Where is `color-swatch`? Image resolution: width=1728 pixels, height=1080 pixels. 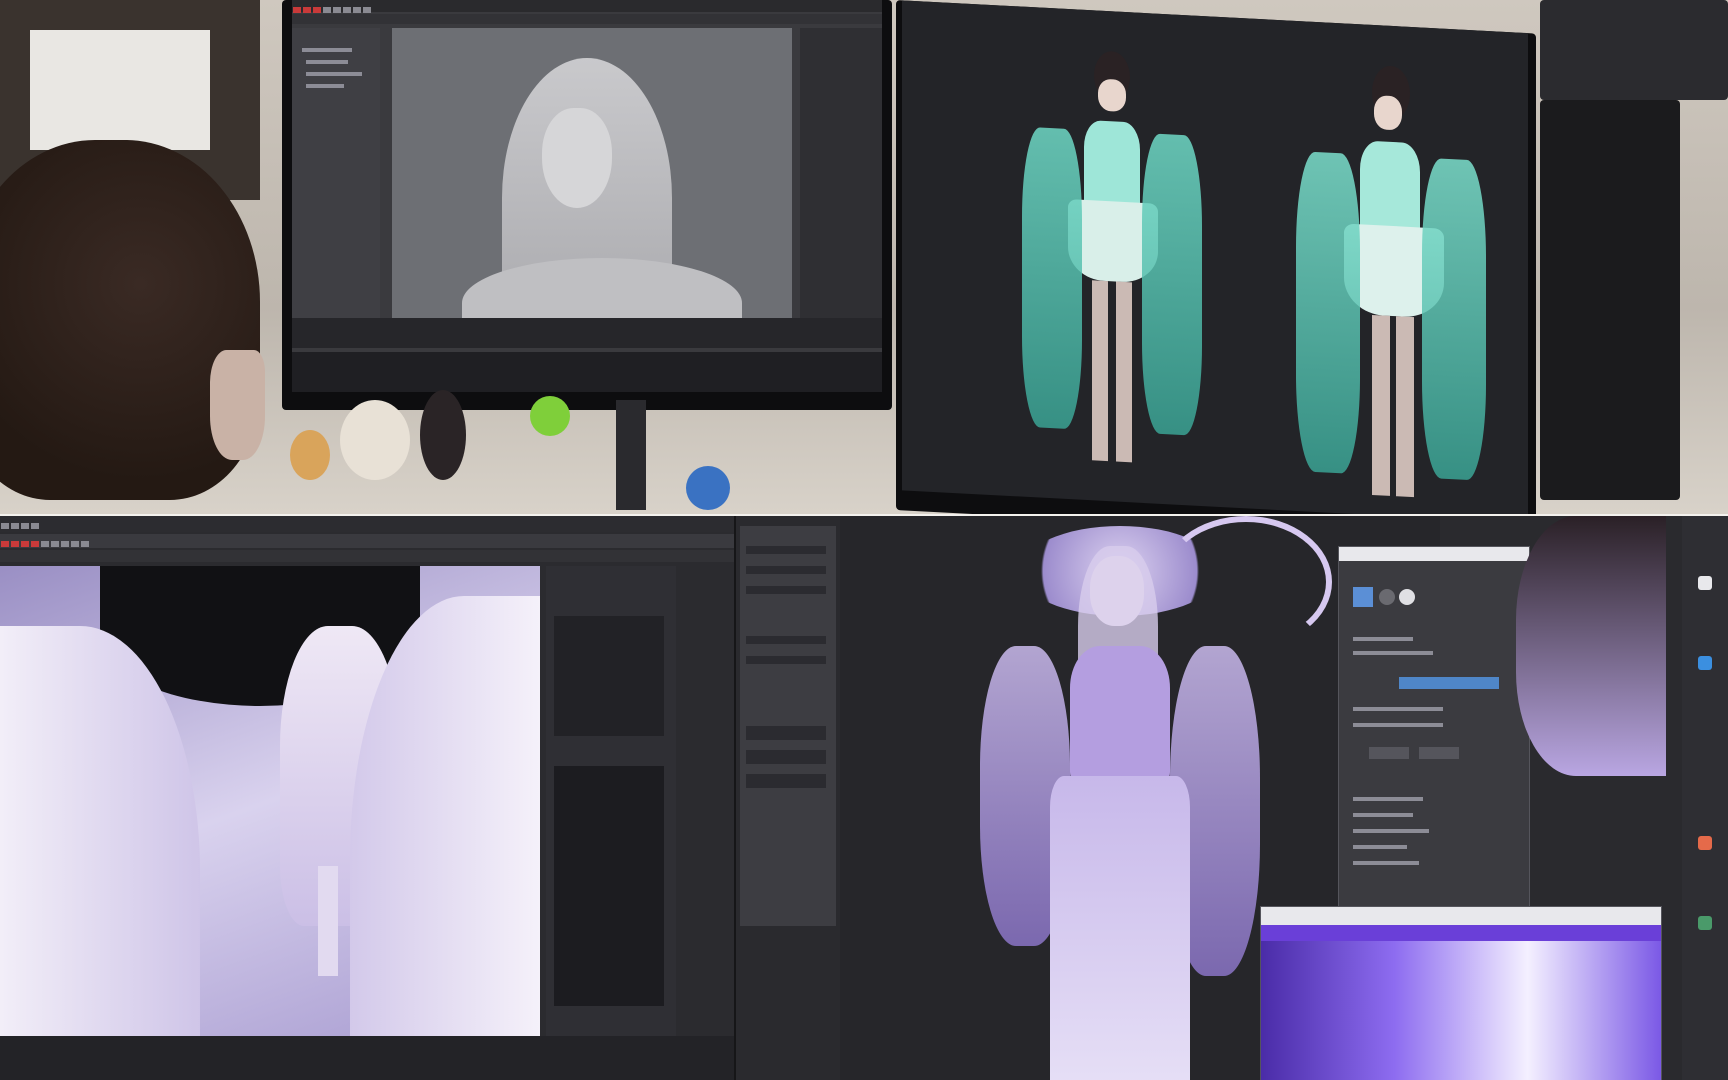
color-swatch is located at coordinates (1363, 597).